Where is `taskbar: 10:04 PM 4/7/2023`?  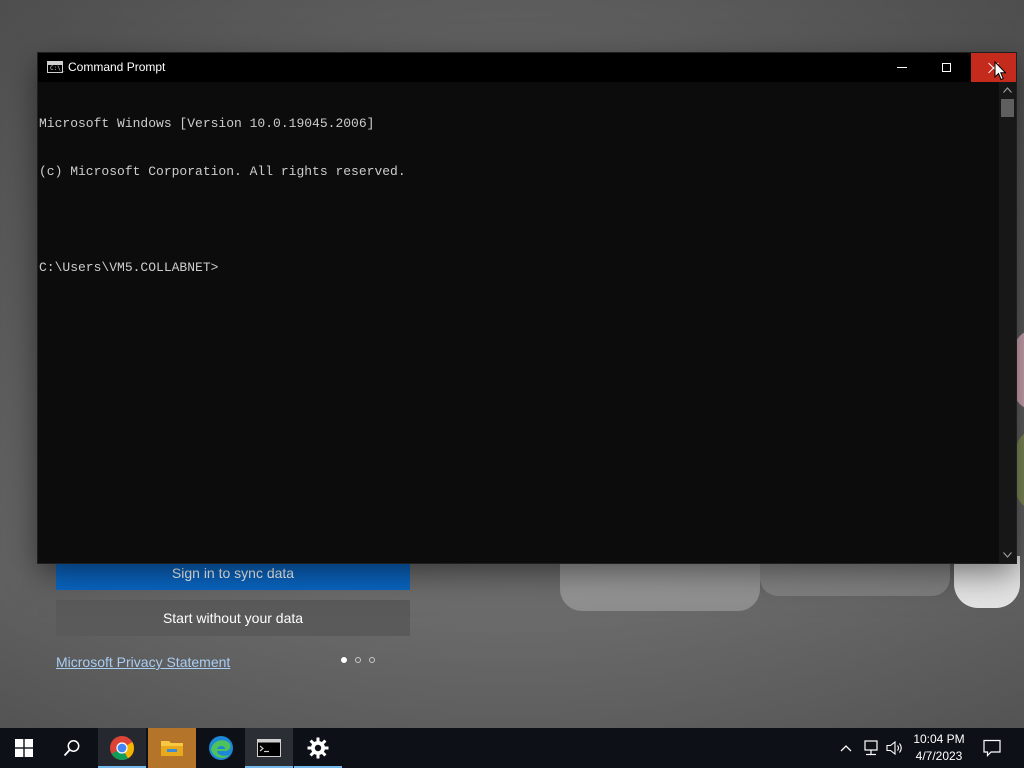 taskbar: 10:04 PM 4/7/2023 is located at coordinates (512, 748).